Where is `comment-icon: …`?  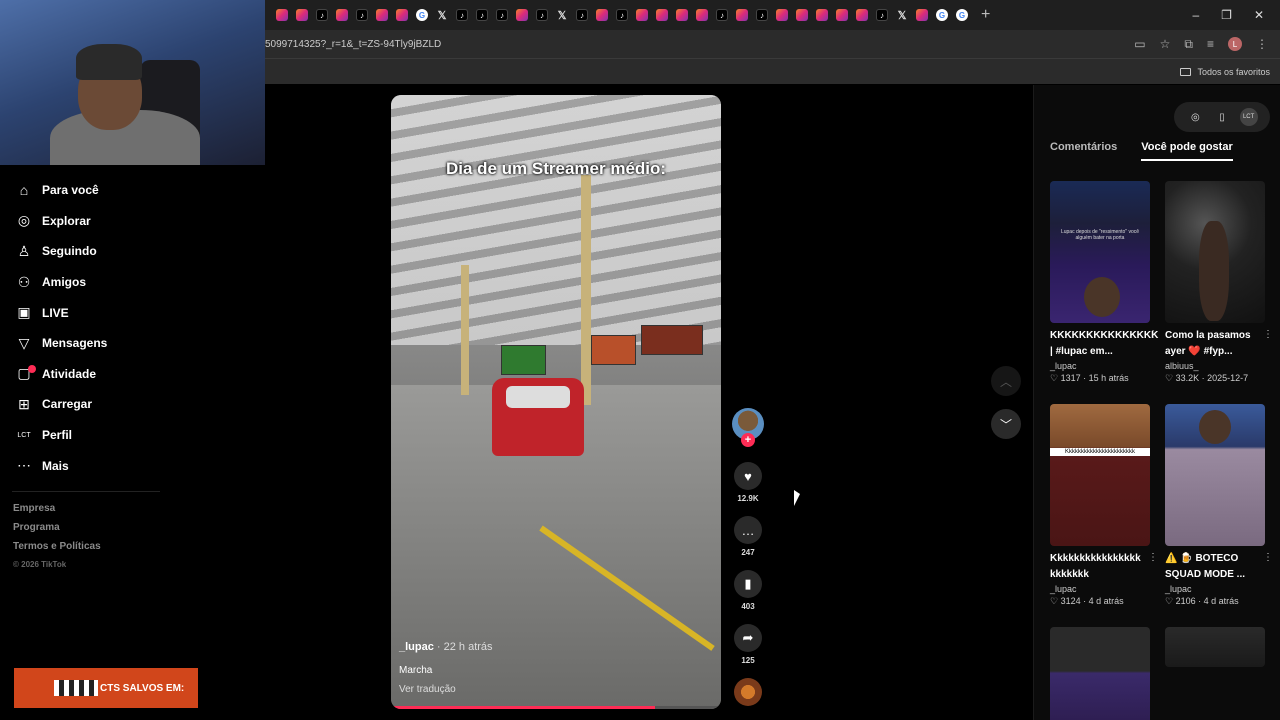
comment-icon: … is located at coordinates (748, 530).